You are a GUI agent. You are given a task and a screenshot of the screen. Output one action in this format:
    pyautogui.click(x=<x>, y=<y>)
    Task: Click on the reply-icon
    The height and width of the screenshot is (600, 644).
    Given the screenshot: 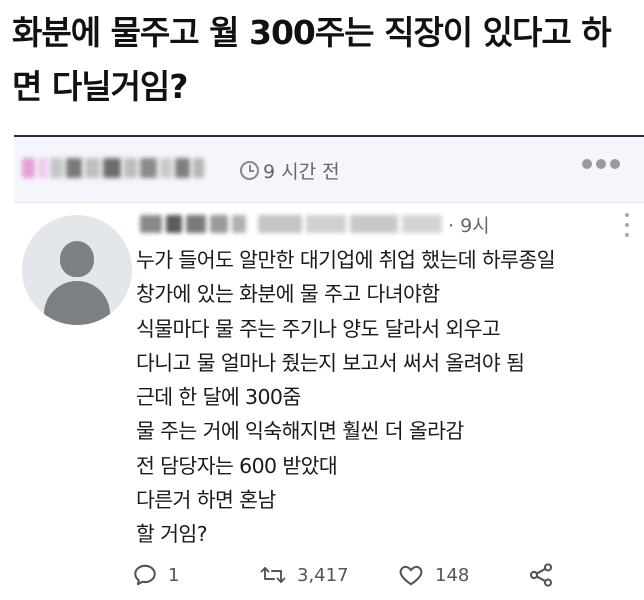 What is the action you would take?
    pyautogui.click(x=145, y=575)
    